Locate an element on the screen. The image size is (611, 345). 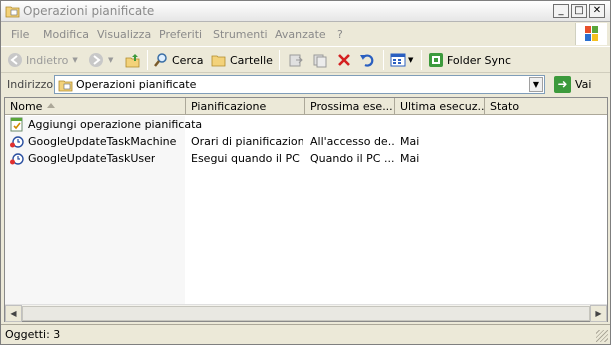
horizontal-scrollbar: ◀ ▶ is located at coordinates (306, 313).